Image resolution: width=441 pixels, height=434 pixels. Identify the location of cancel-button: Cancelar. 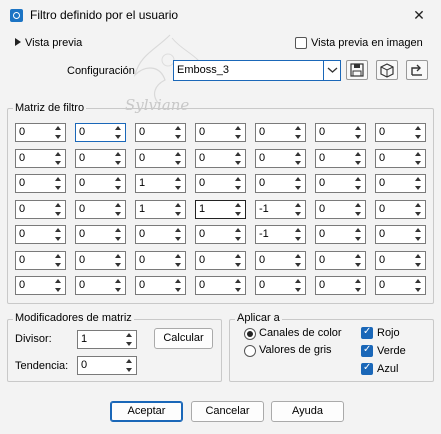
(227, 411).